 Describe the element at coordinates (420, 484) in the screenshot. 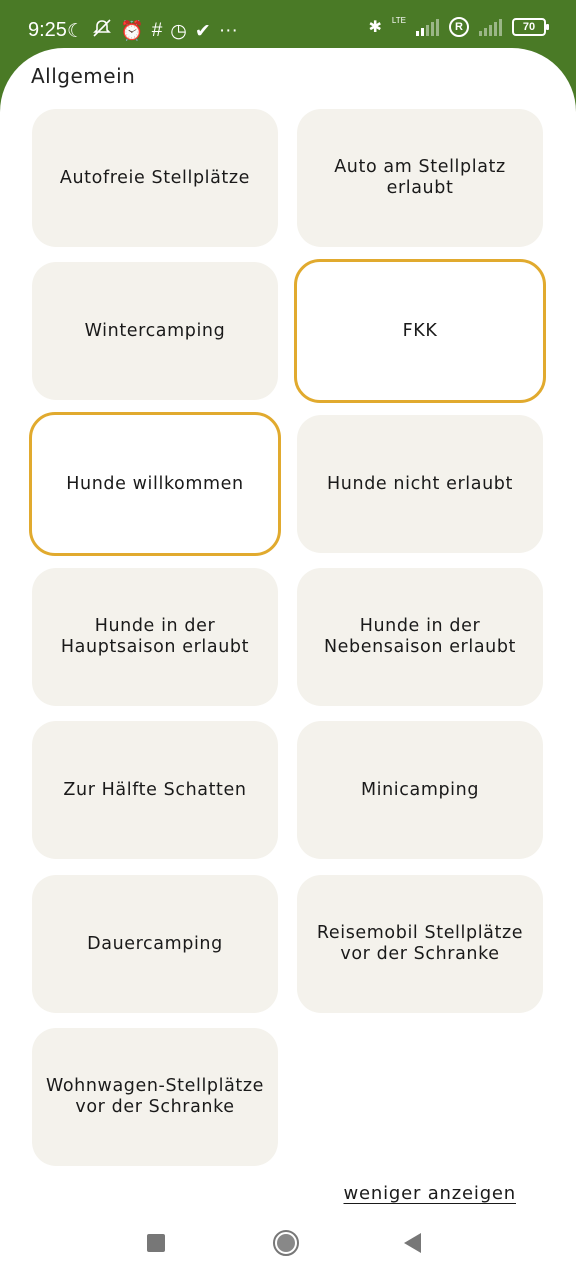

I see `filter-tile-hunde-nicht-erlaubt: Hunde nicht erlaubt` at that location.